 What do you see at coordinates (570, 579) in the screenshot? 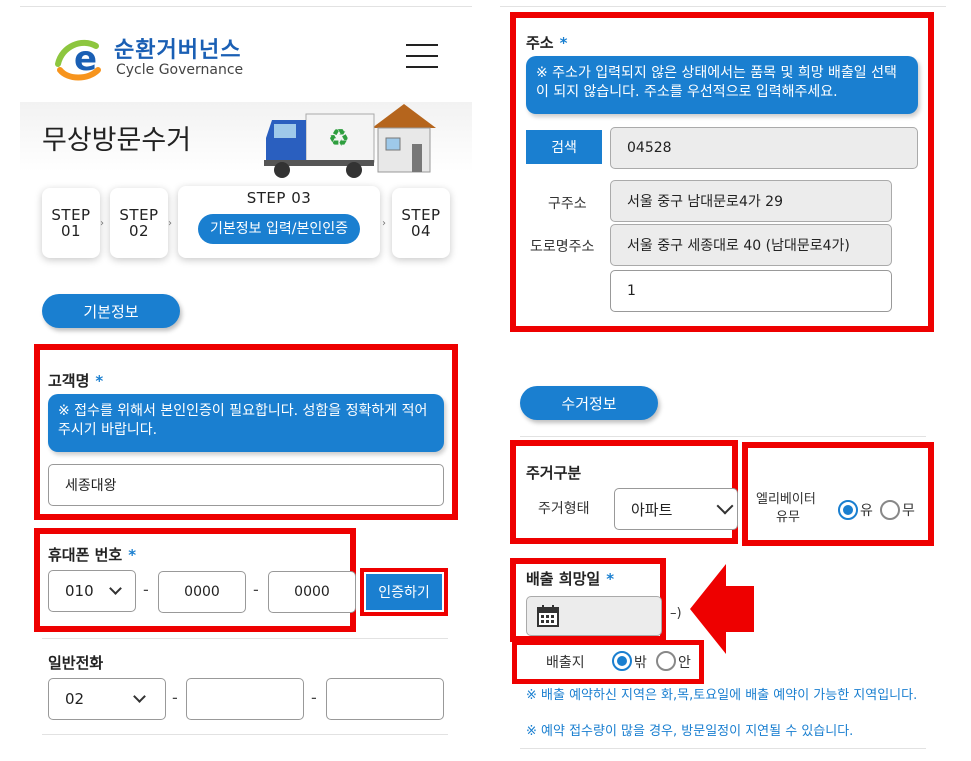
I see `date-label: 배출 희망일 *` at bounding box center [570, 579].